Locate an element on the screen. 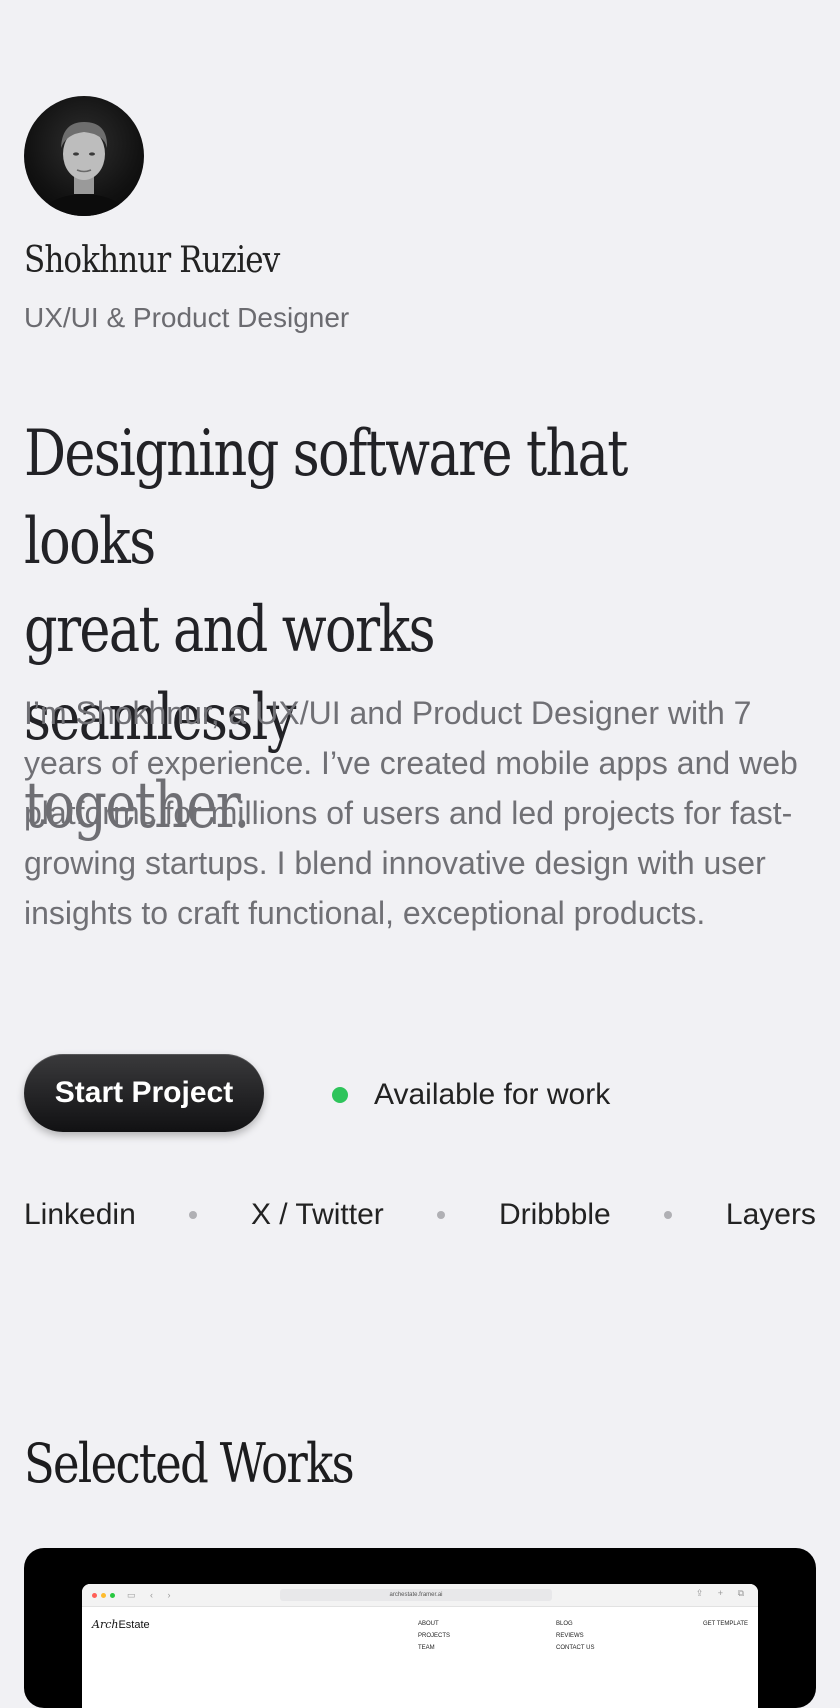  preview-logo: ArchEstate is located at coordinates (121, 1624).